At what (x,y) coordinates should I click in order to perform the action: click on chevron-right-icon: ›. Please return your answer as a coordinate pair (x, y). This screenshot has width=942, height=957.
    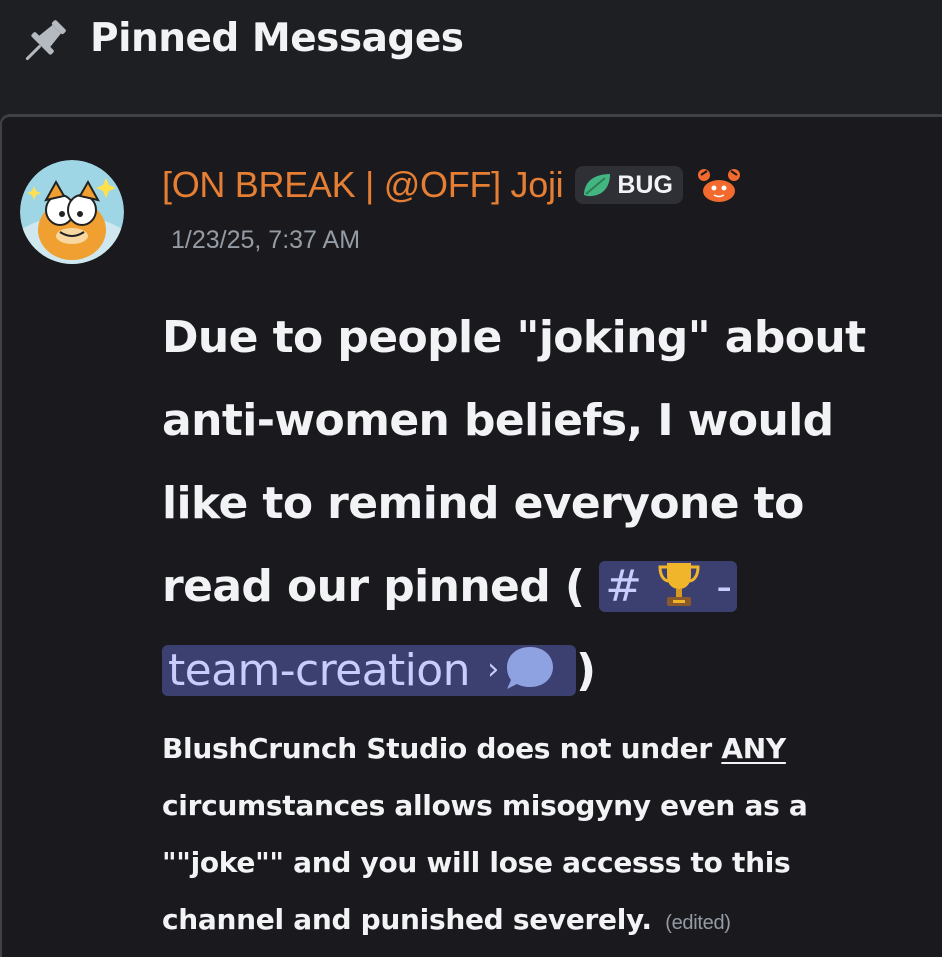
    Looking at the image, I should click on (493, 669).